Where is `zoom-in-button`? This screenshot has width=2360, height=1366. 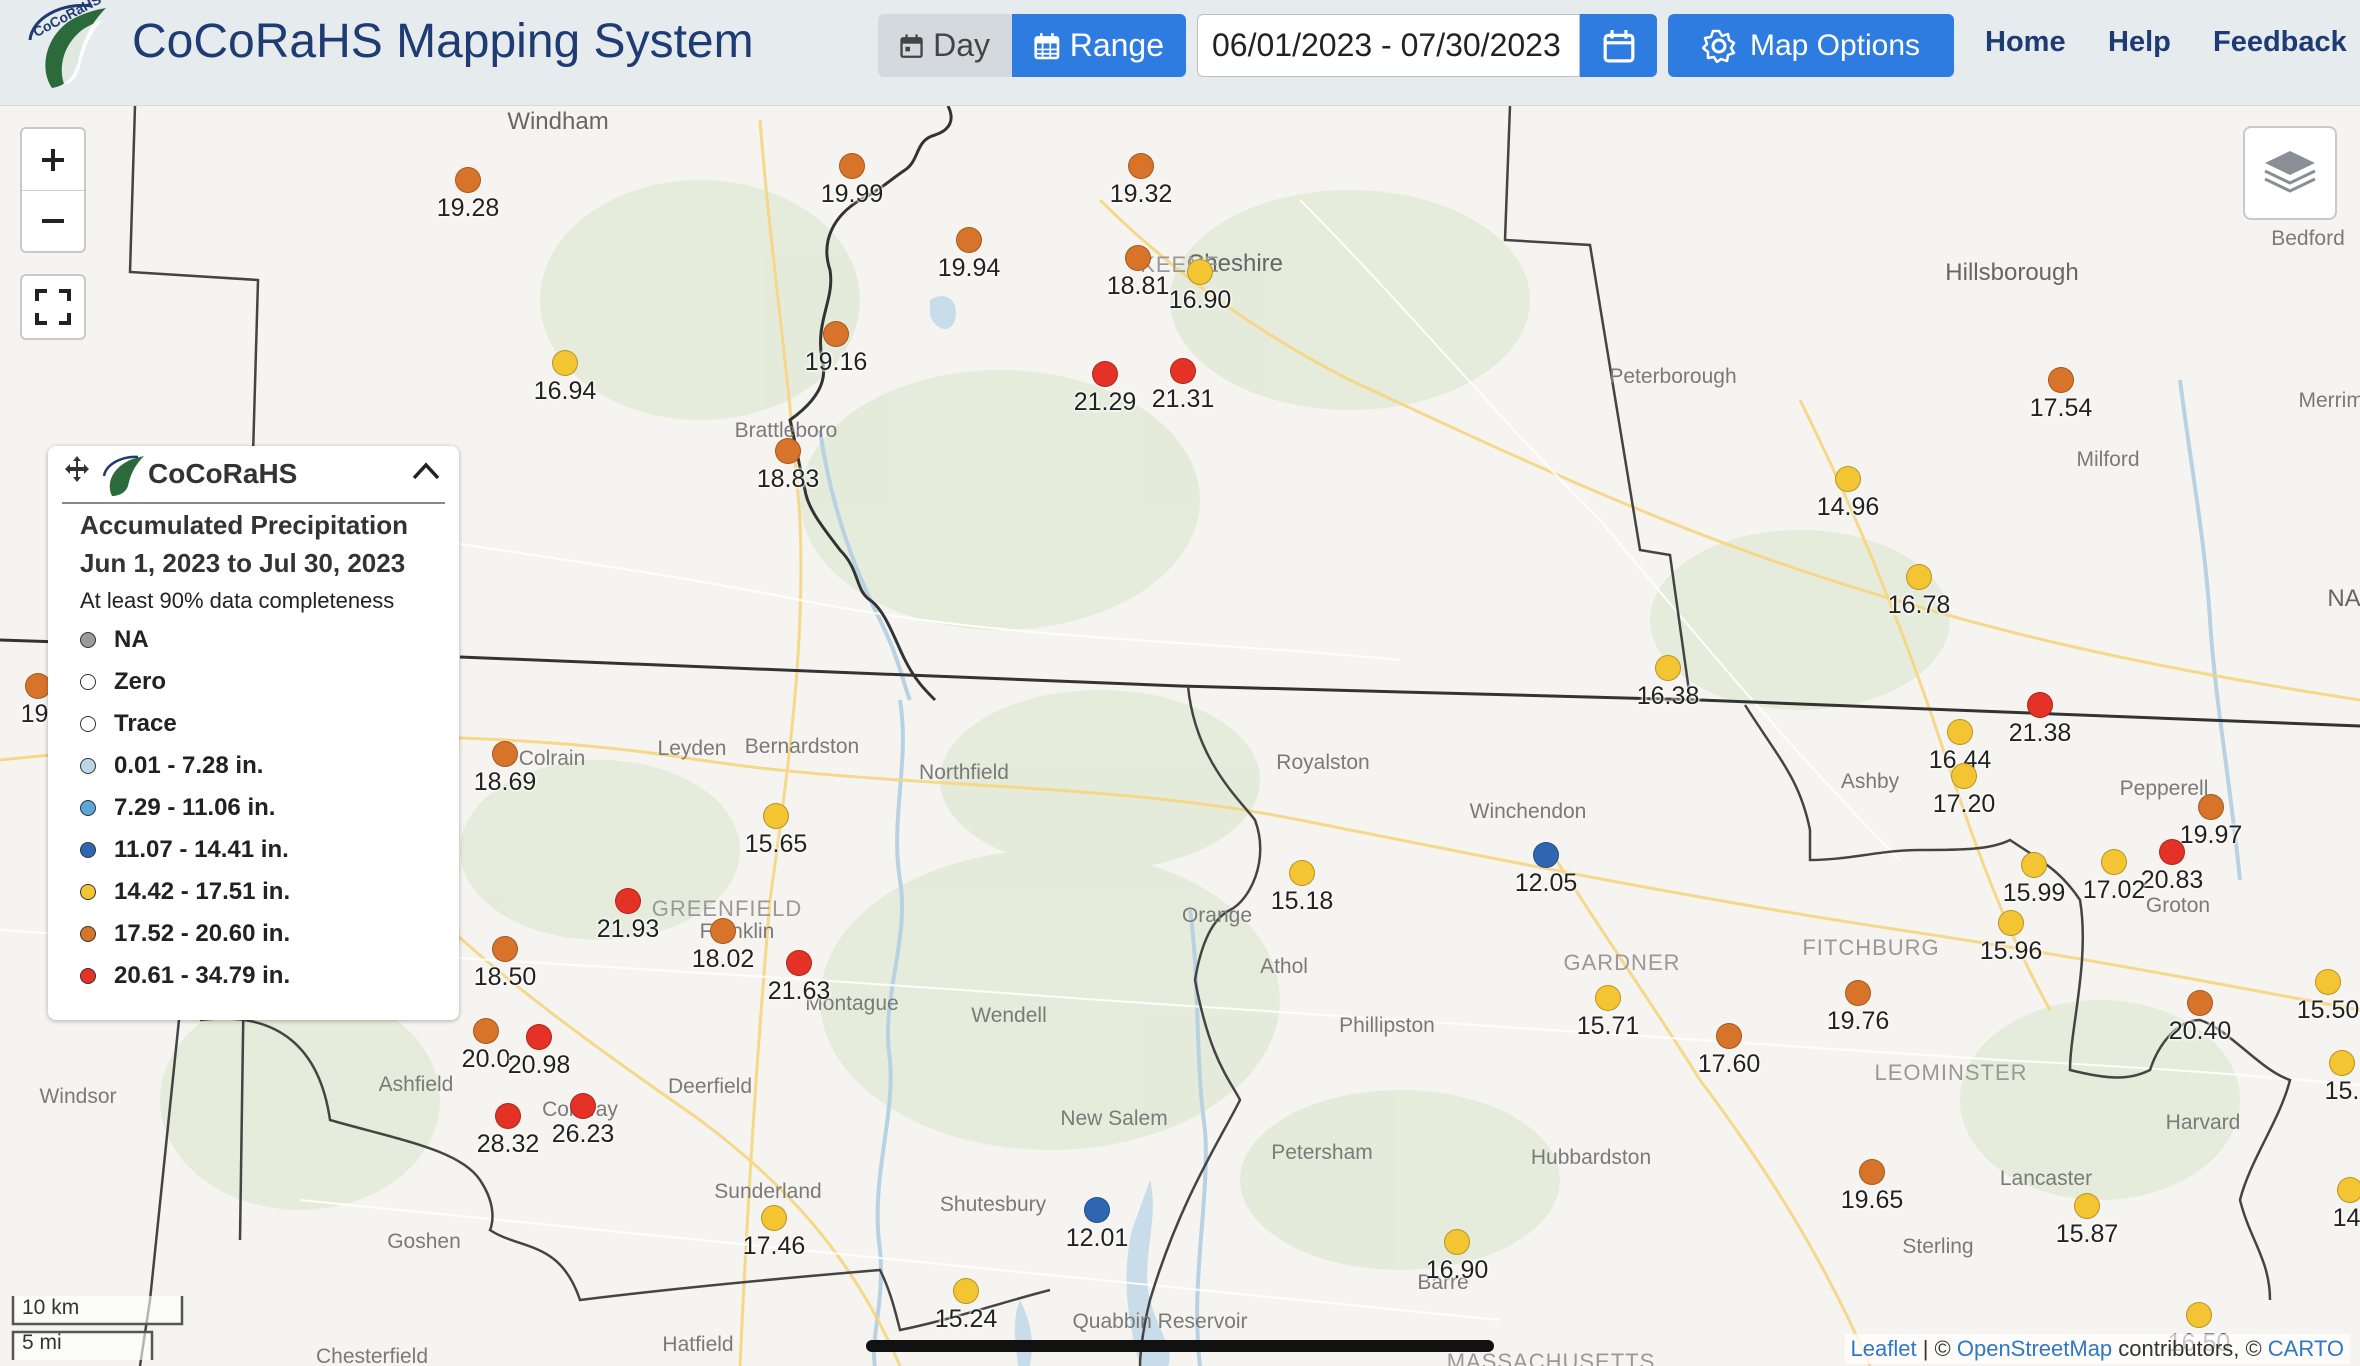
zoom-in-button is located at coordinates (53, 160).